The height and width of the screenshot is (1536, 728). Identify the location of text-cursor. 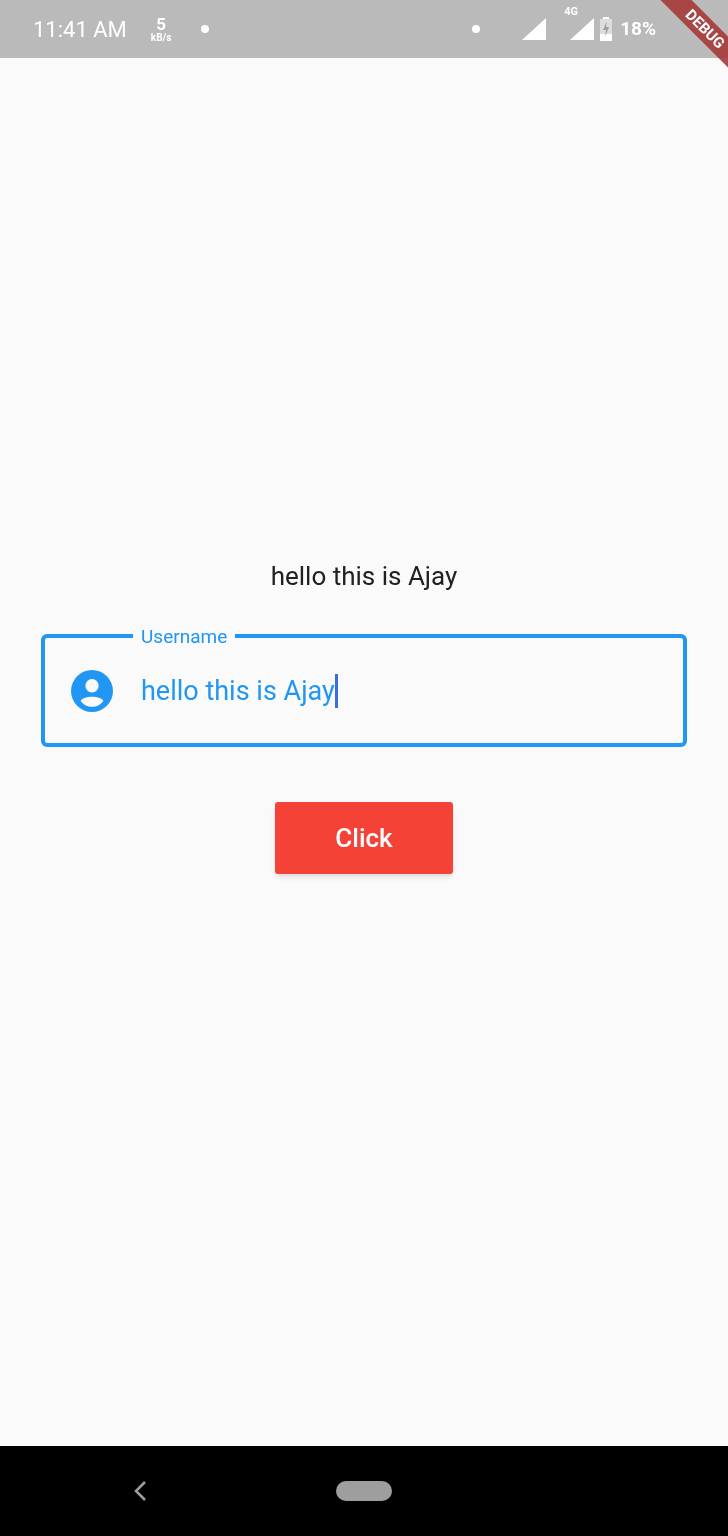
(336, 690).